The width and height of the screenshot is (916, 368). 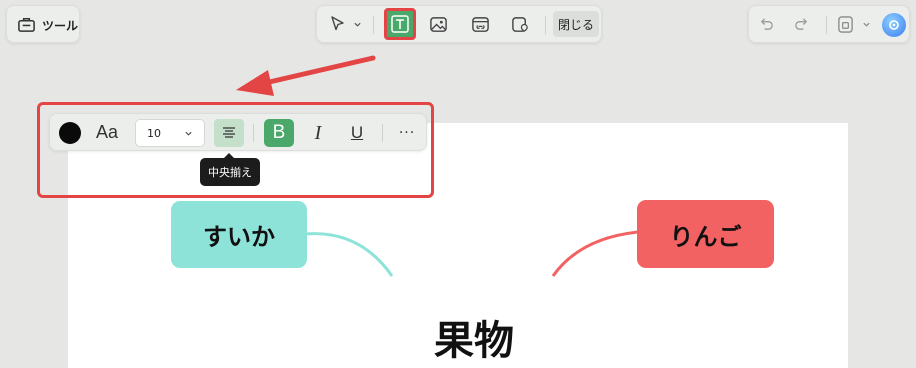 What do you see at coordinates (170, 133) in the screenshot?
I see `font-size-select: 10` at bounding box center [170, 133].